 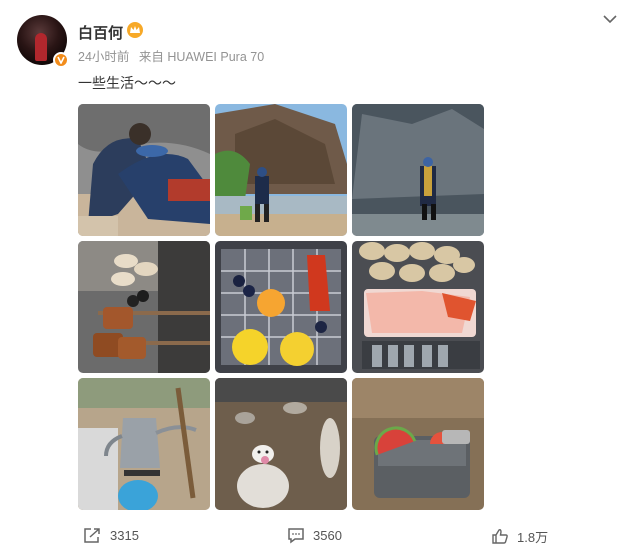 What do you see at coordinates (61, 60) in the screenshot?
I see `v-verified-icon` at bounding box center [61, 60].